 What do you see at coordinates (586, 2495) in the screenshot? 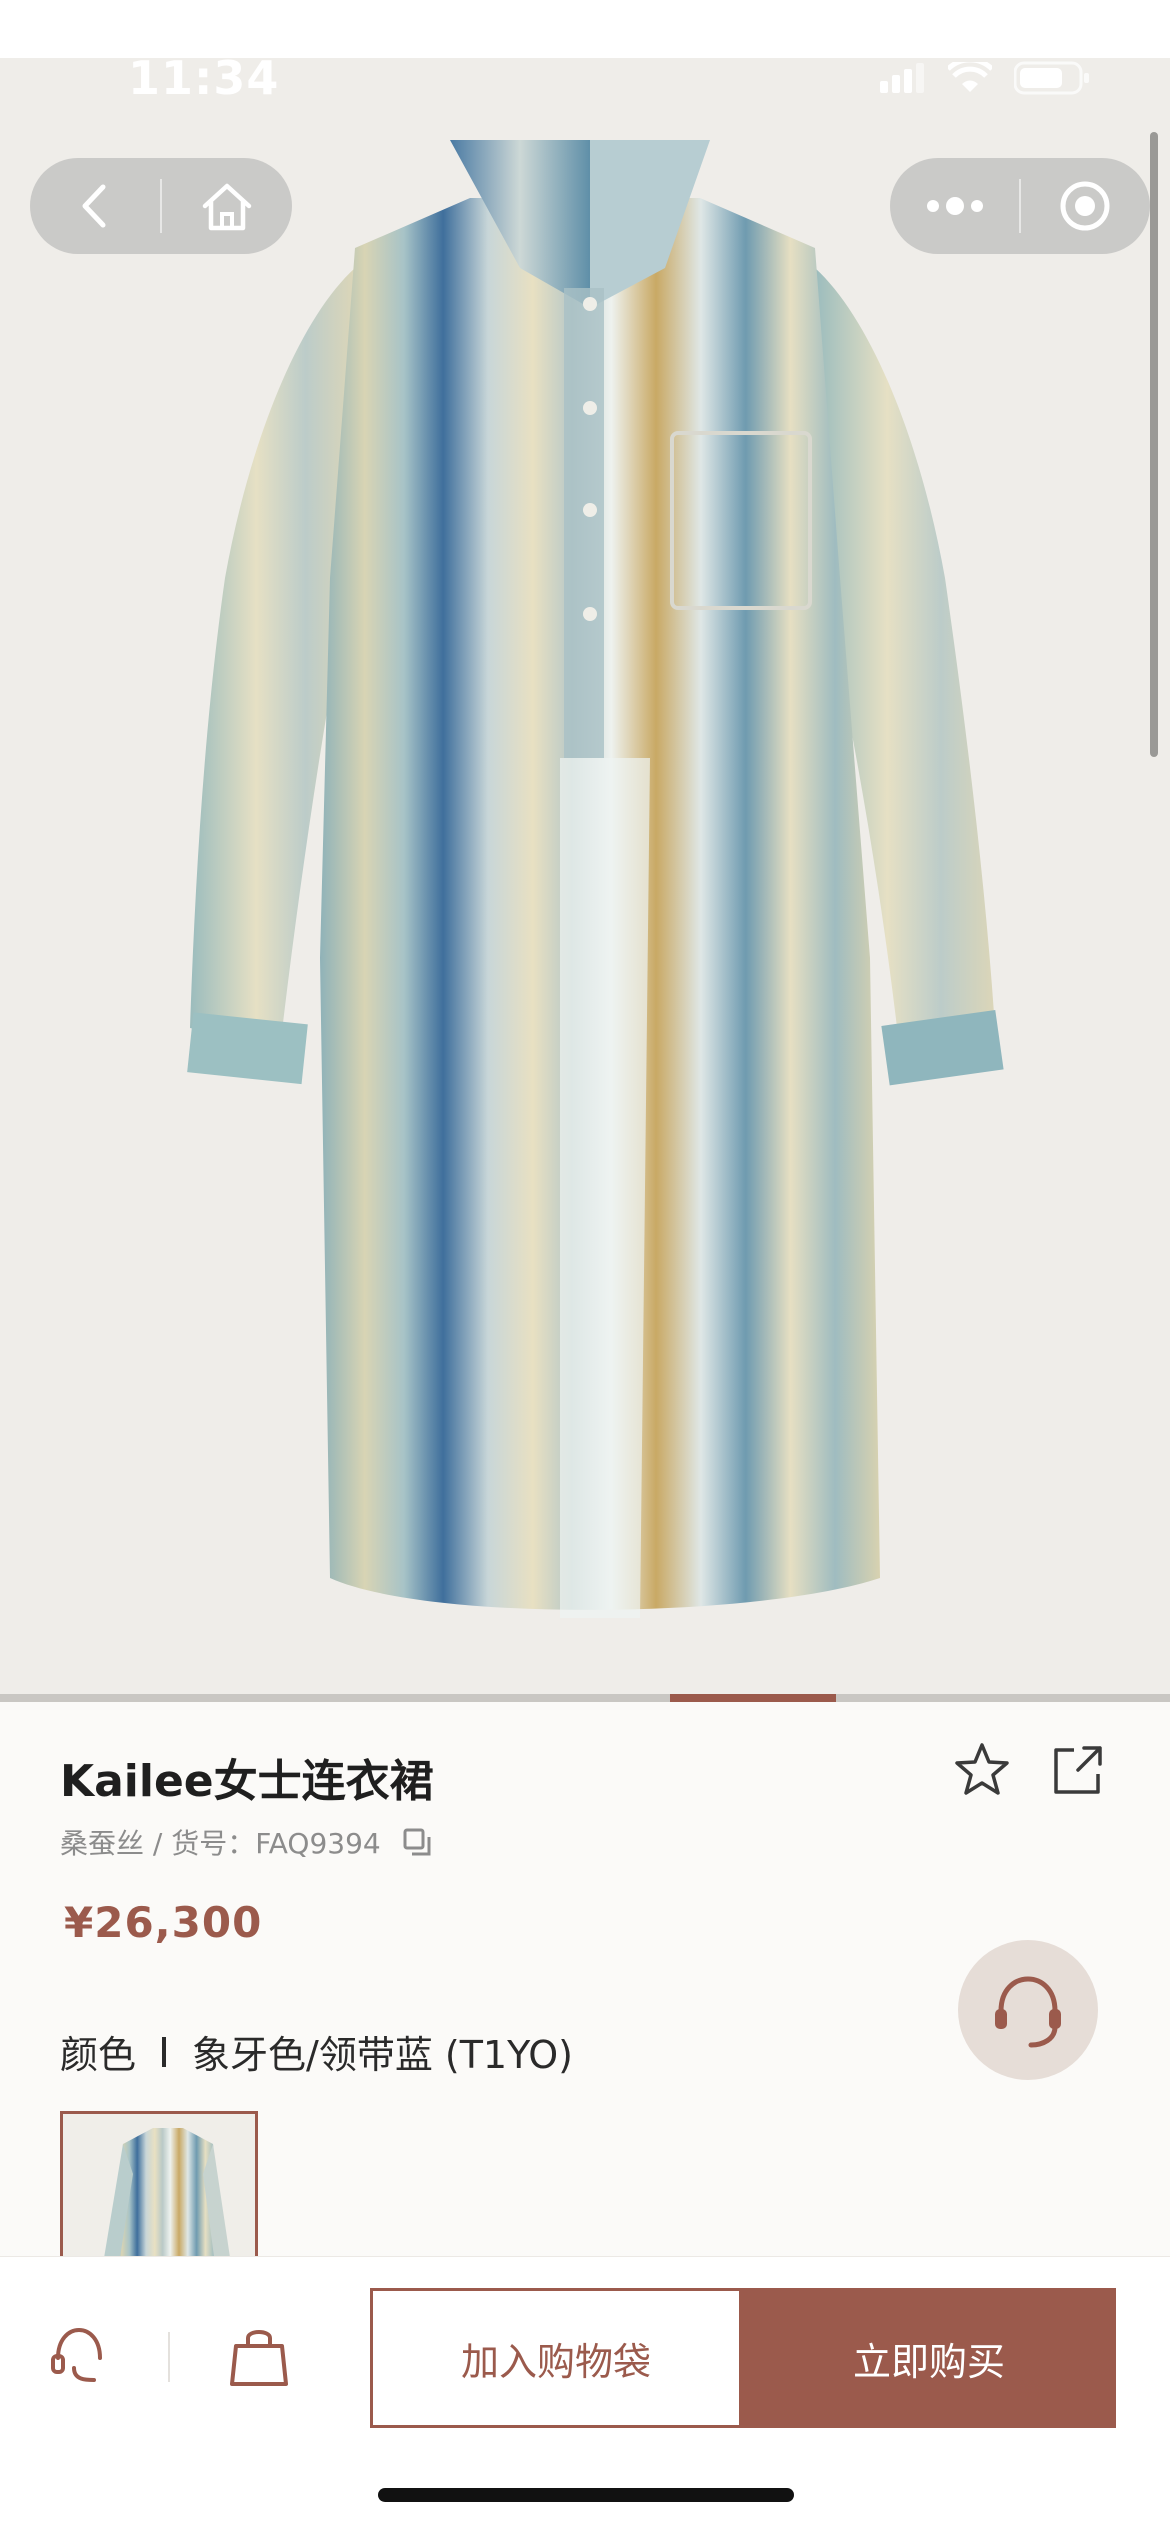
I see `home-indicator` at bounding box center [586, 2495].